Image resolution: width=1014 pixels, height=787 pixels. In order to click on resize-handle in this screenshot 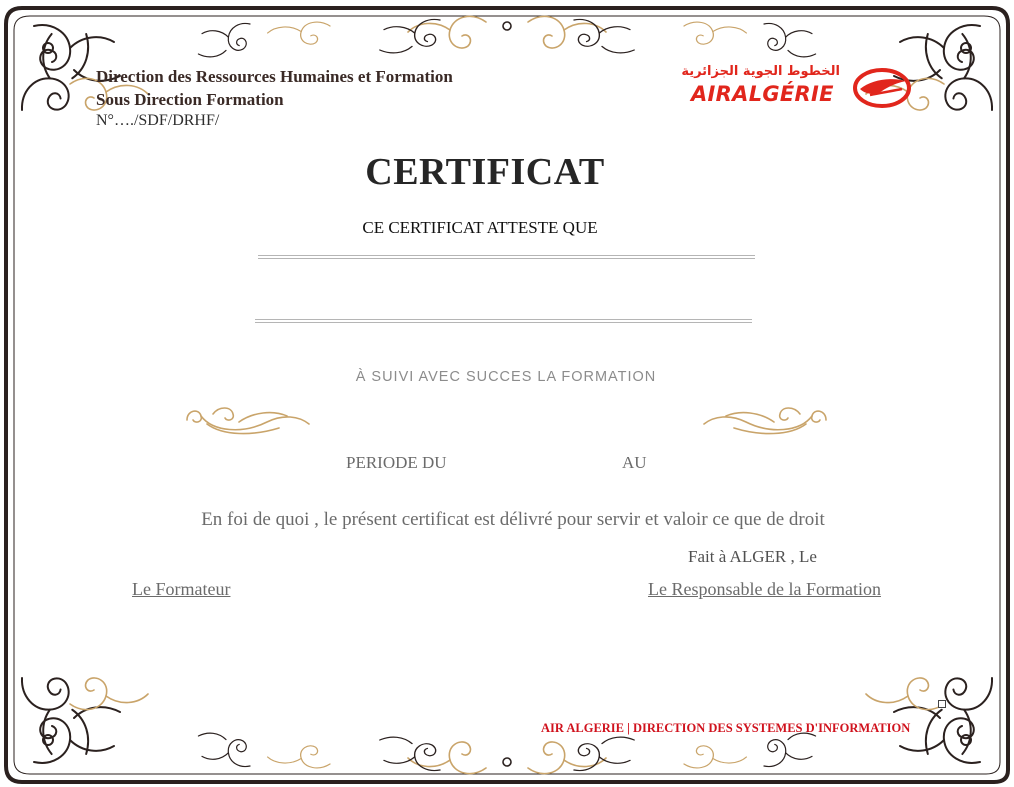, I will do `click(942, 704)`.